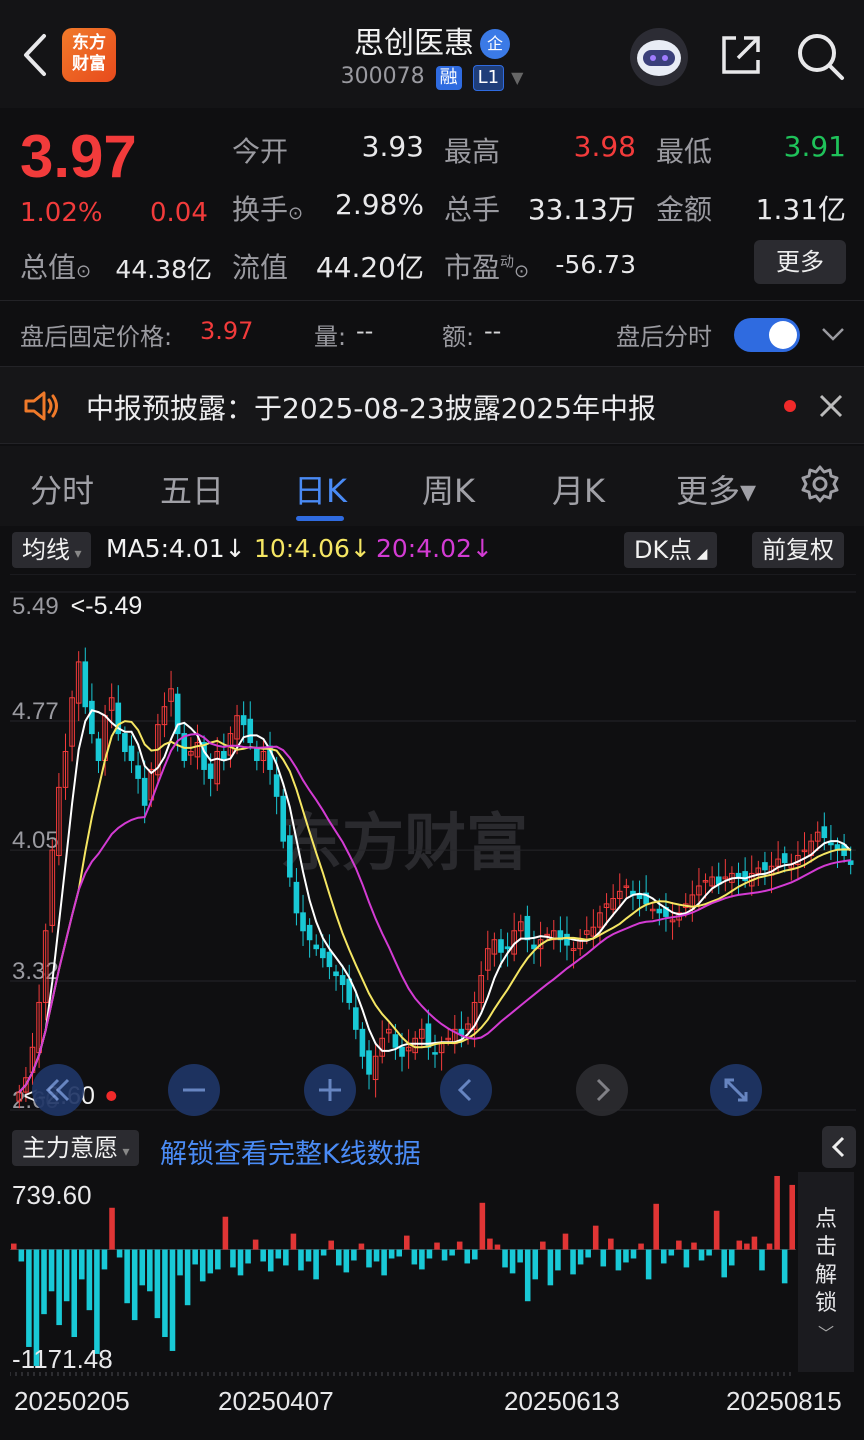  Describe the element at coordinates (488, 78) in the screenshot. I see `level-tag: L1` at that location.